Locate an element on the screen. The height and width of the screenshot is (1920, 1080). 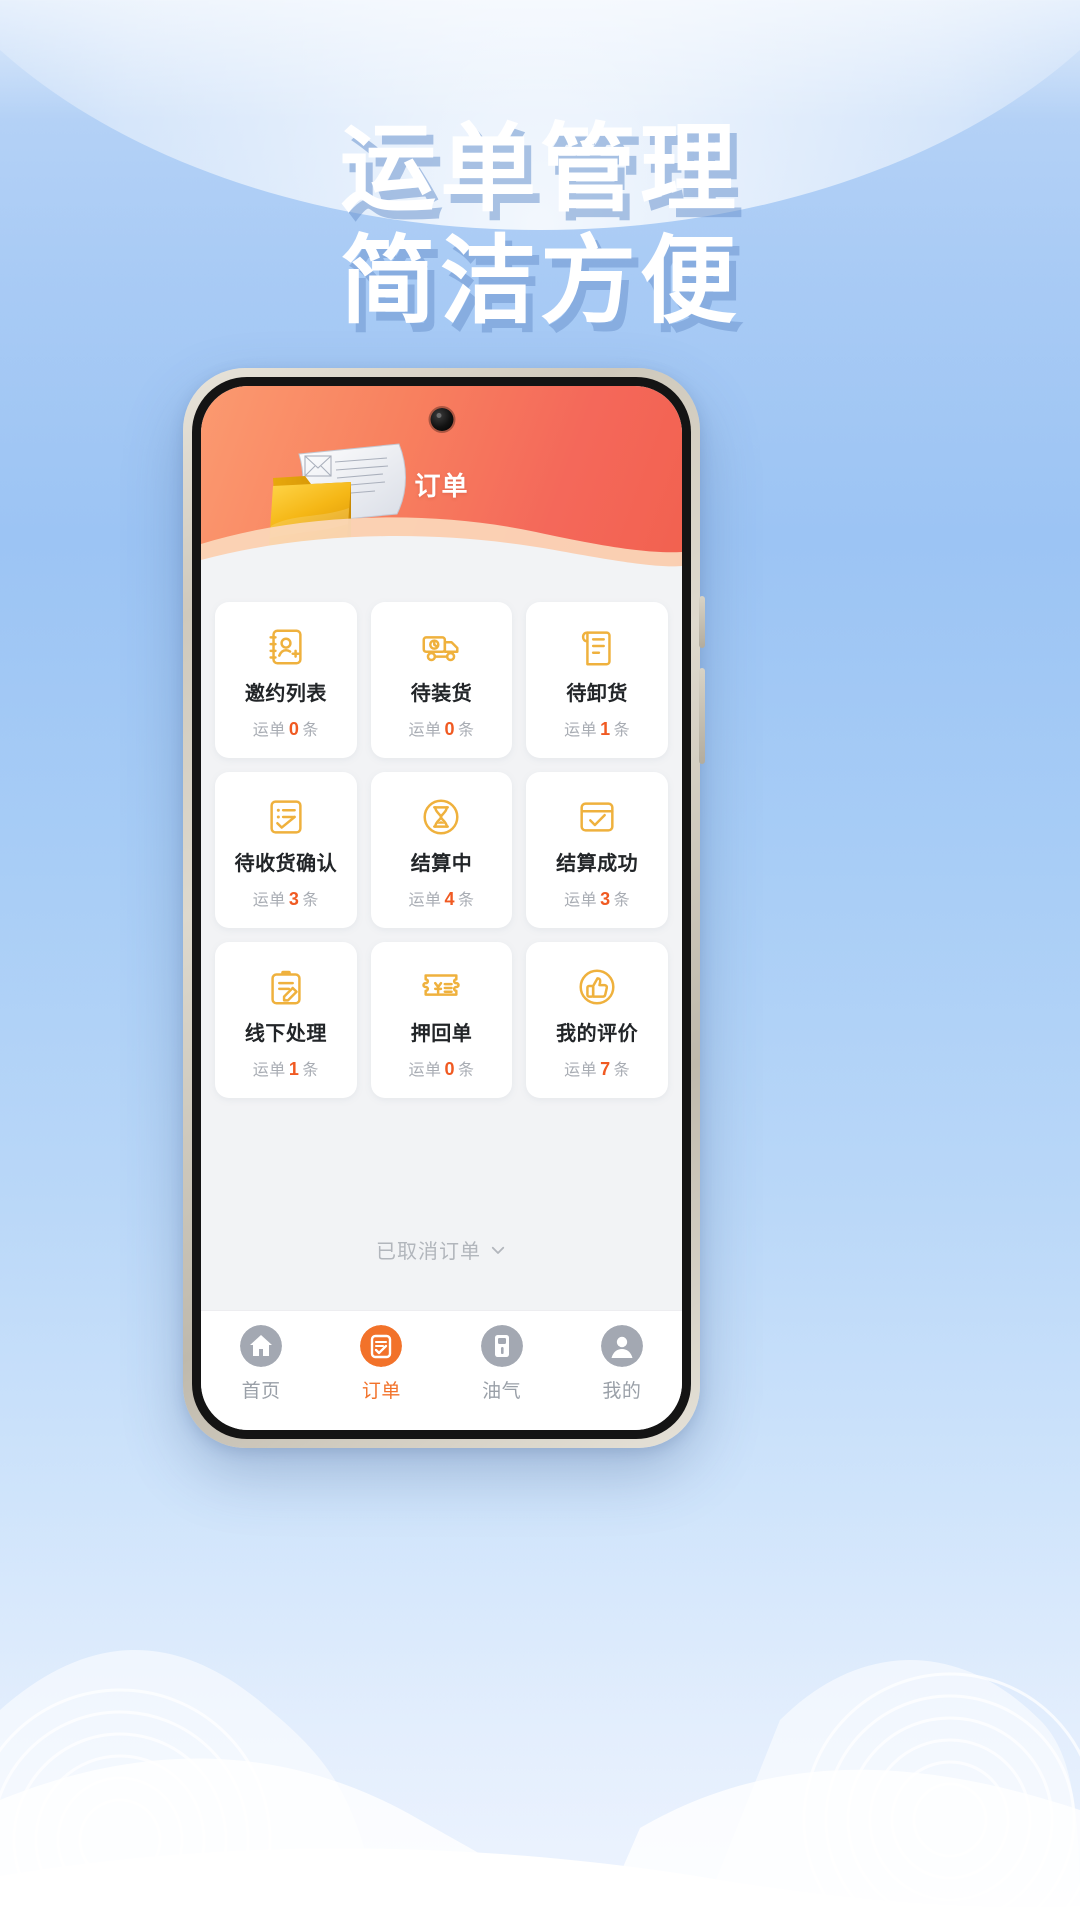
phone-power-button is located at coordinates (702, 622).